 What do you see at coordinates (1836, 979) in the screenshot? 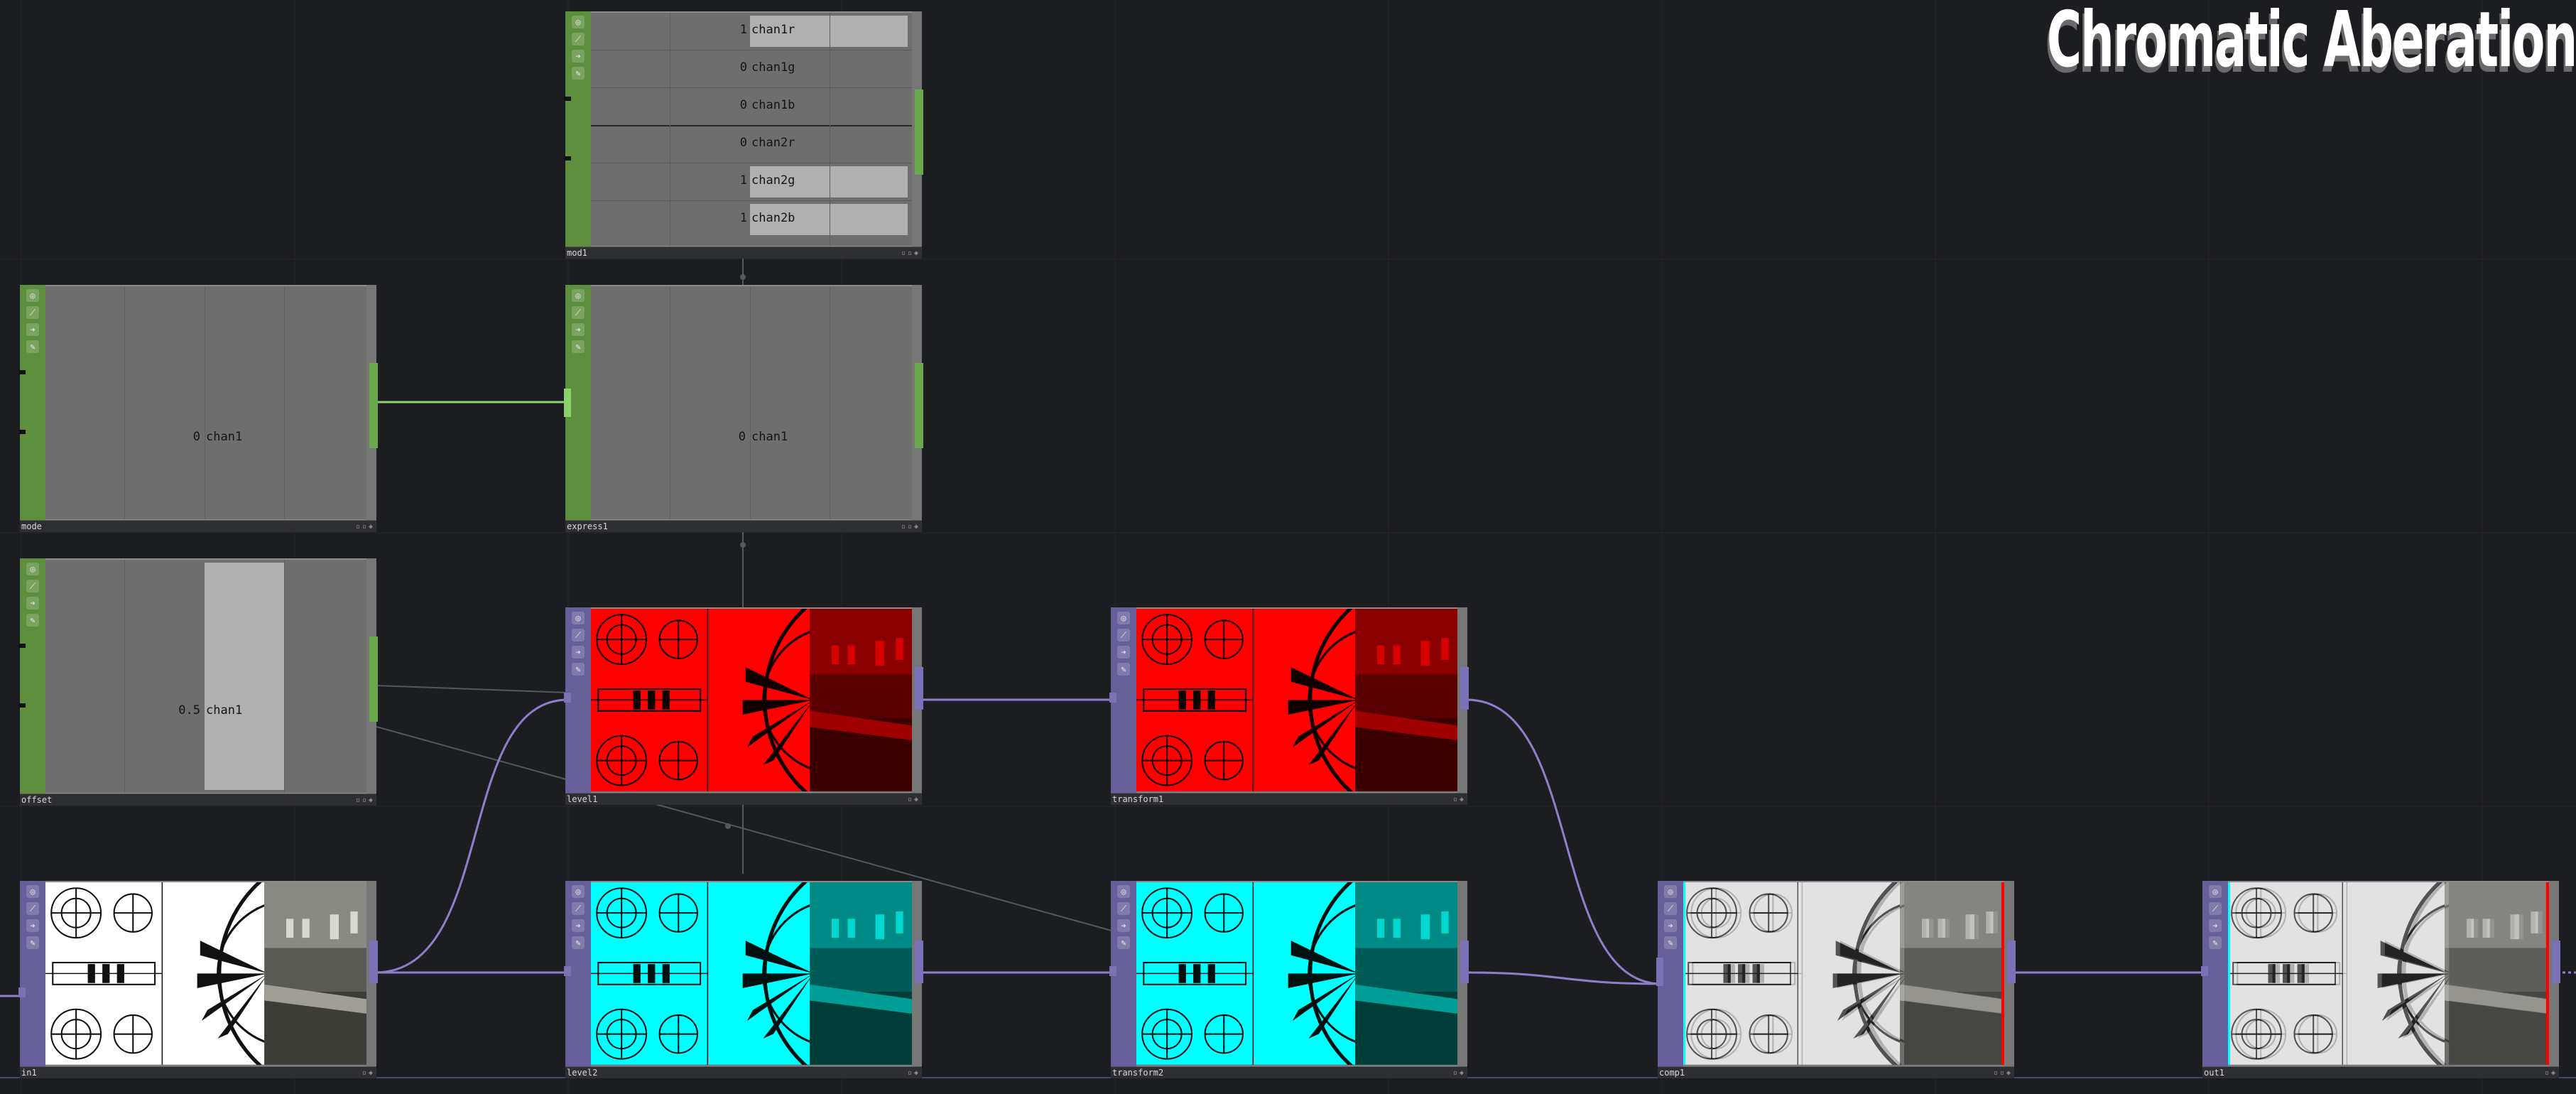
I see `node-comp1: ◎ ⟋ ➔ ✎ comp1 ▫▫◈` at bounding box center [1836, 979].